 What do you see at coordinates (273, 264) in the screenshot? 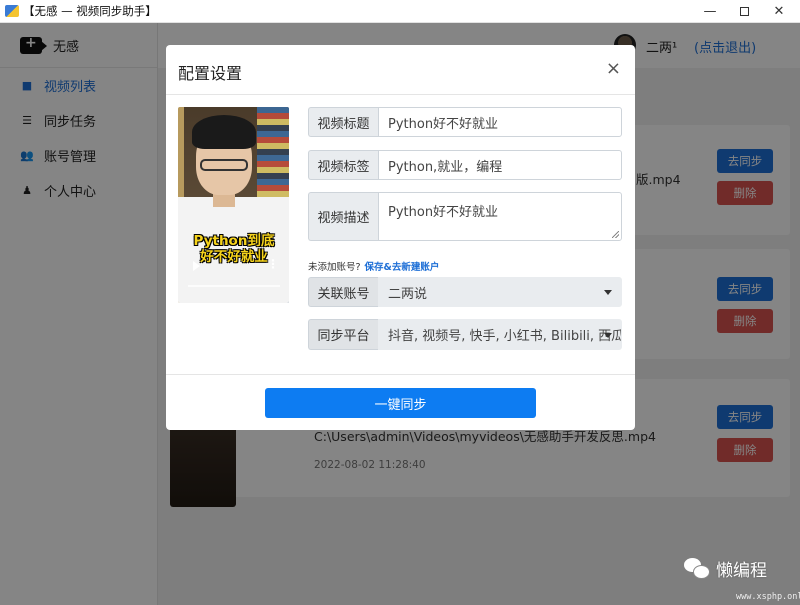
I see `more-options-icon: ⋮` at bounding box center [273, 264].